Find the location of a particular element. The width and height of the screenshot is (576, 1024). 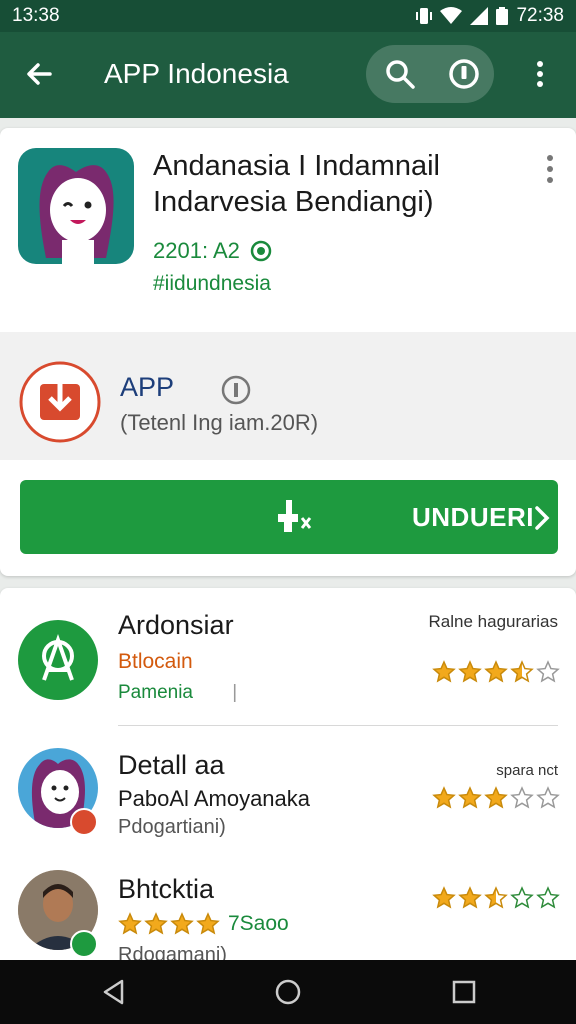

status-time-right: 72:38 is located at coordinates (540, 15).